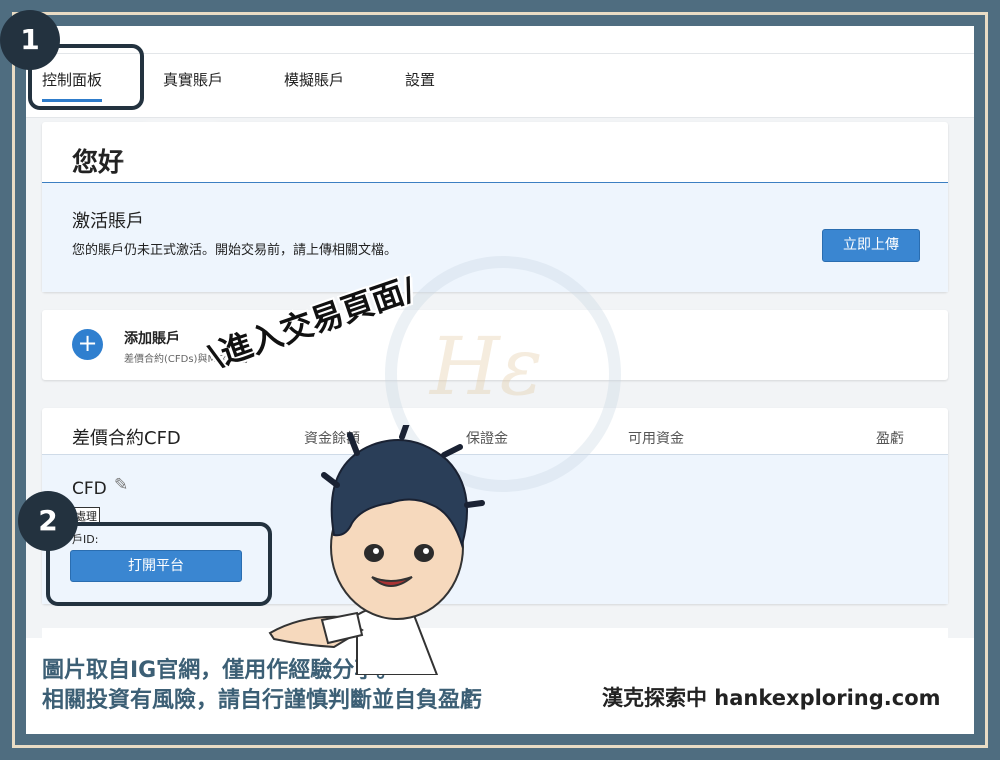 The height and width of the screenshot is (760, 1000). I want to click on step-badge-1: 1, so click(30, 40).